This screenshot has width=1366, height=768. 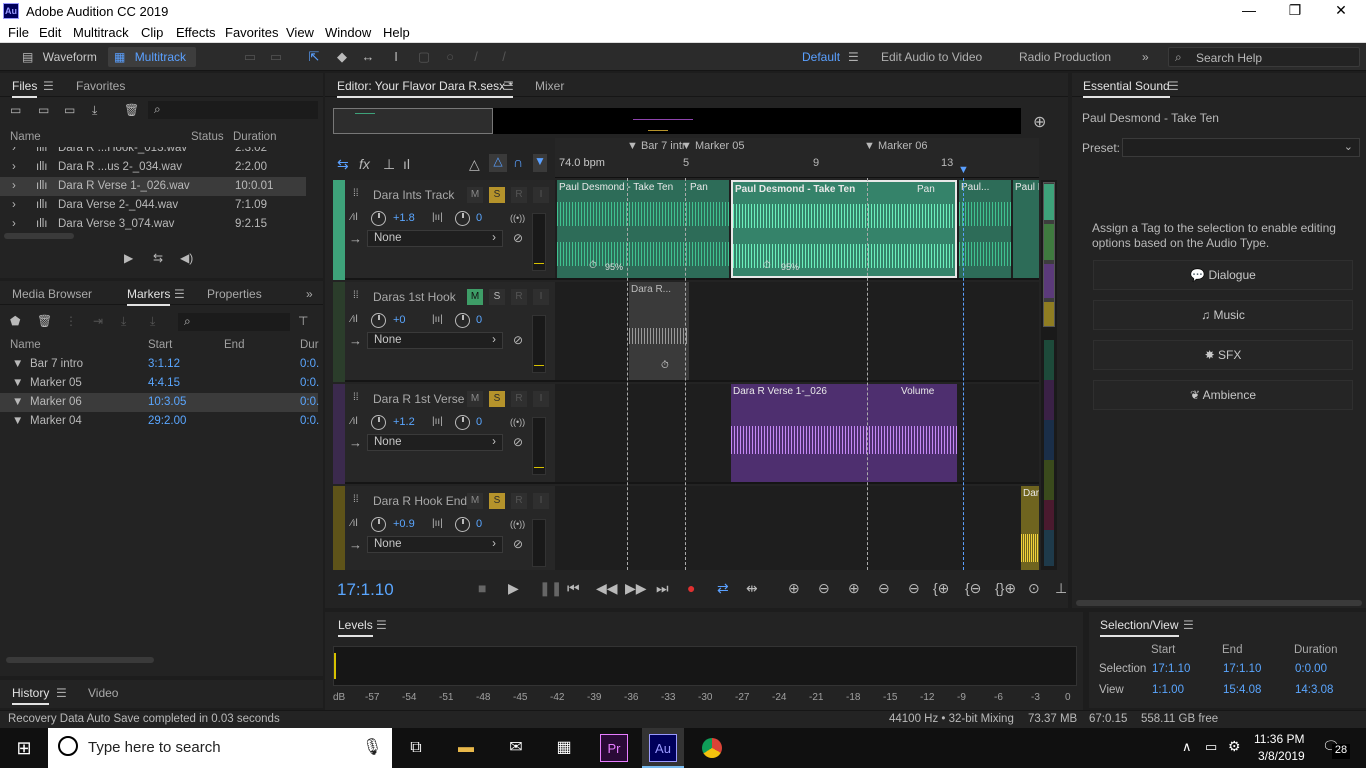 What do you see at coordinates (420, 501) in the screenshot?
I see `track-name: Dara R Hook End` at bounding box center [420, 501].